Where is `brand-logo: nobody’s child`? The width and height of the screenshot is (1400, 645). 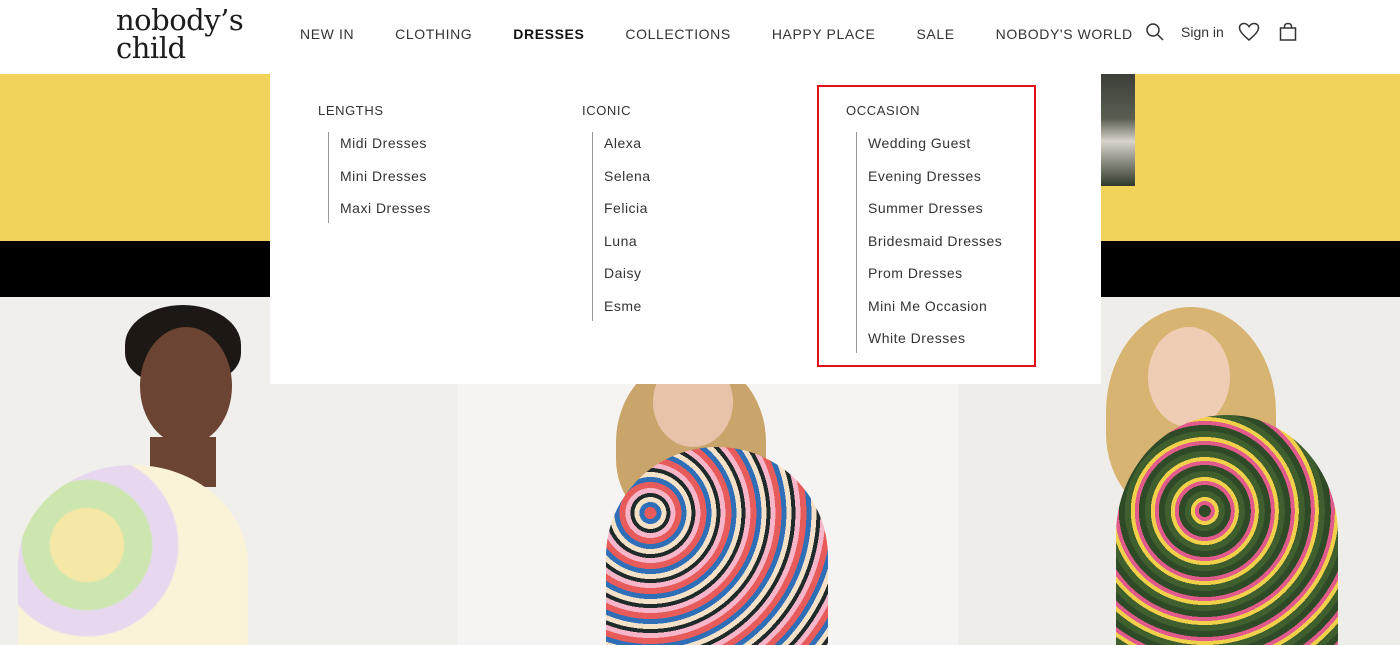
brand-logo: nobody’s child is located at coordinates (180, 34).